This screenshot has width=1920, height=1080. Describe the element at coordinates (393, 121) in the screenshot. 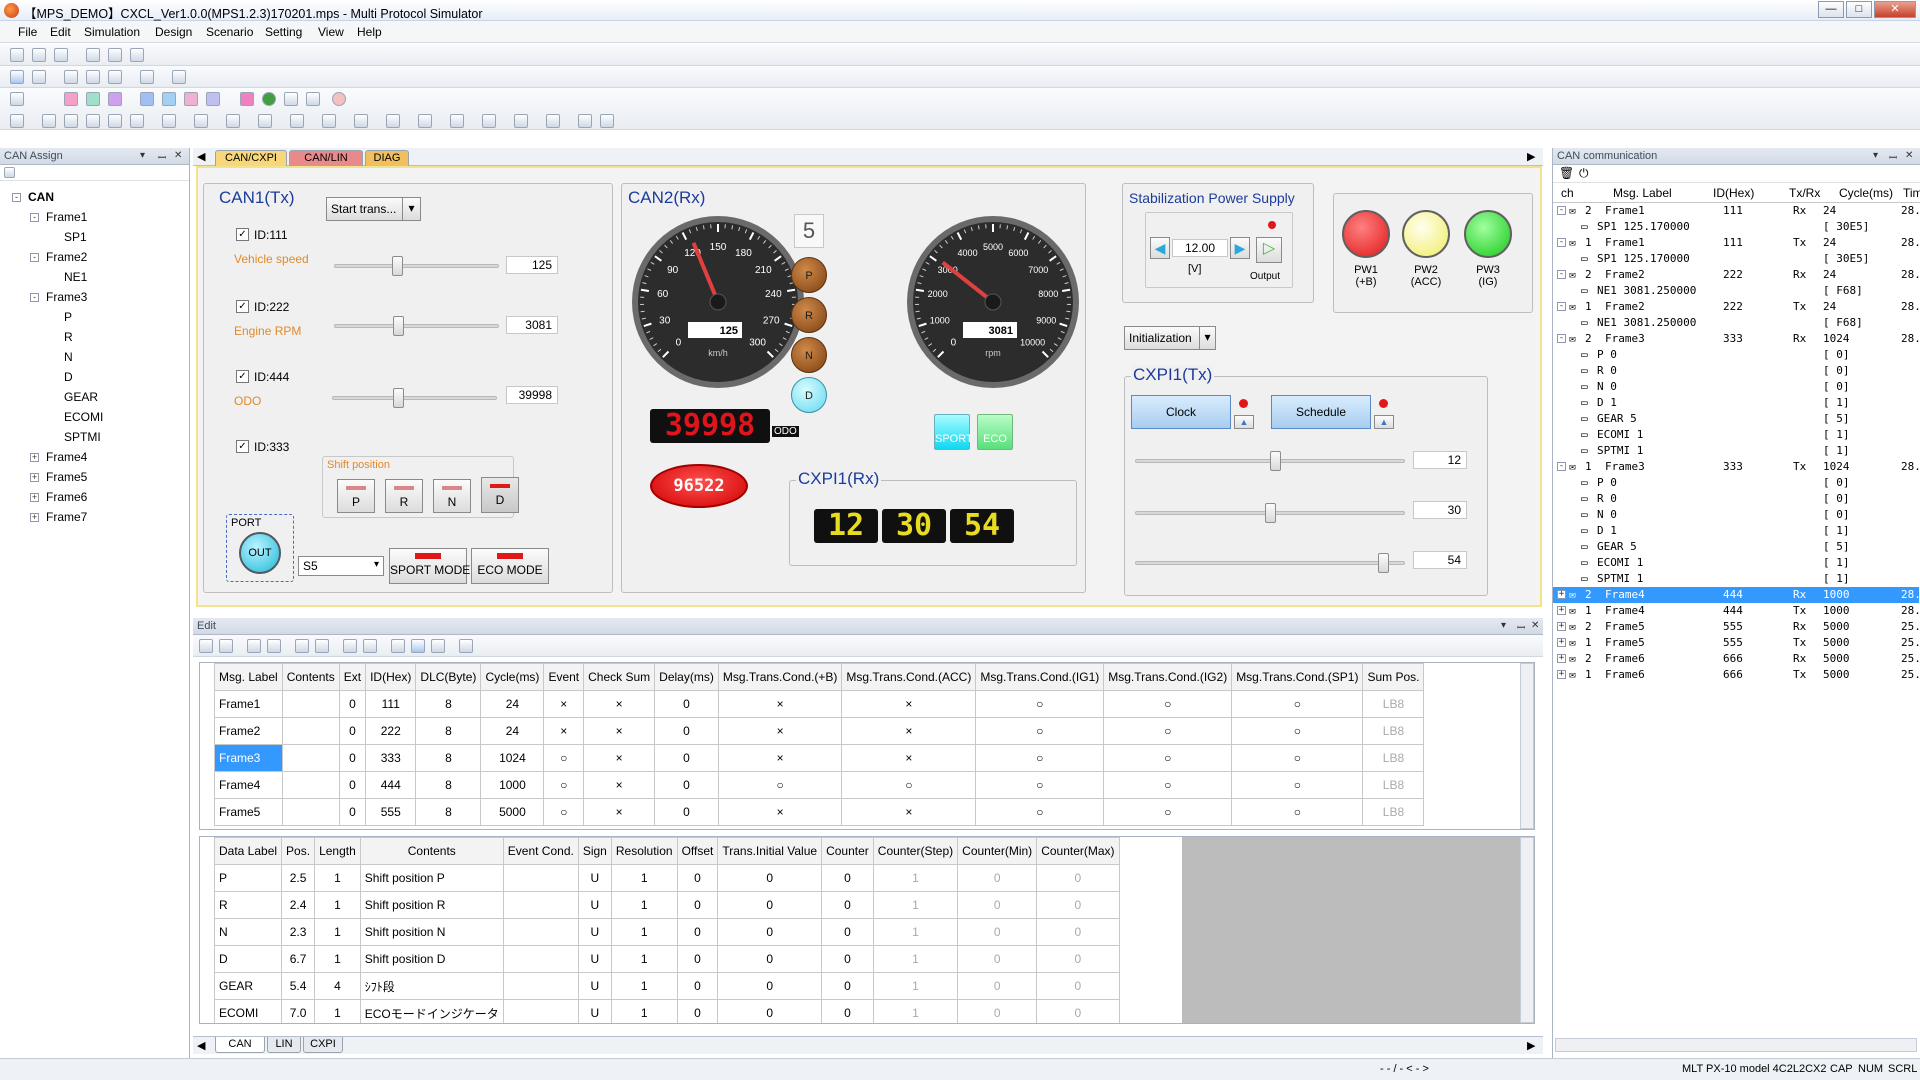

I see `pulse-icon` at that location.